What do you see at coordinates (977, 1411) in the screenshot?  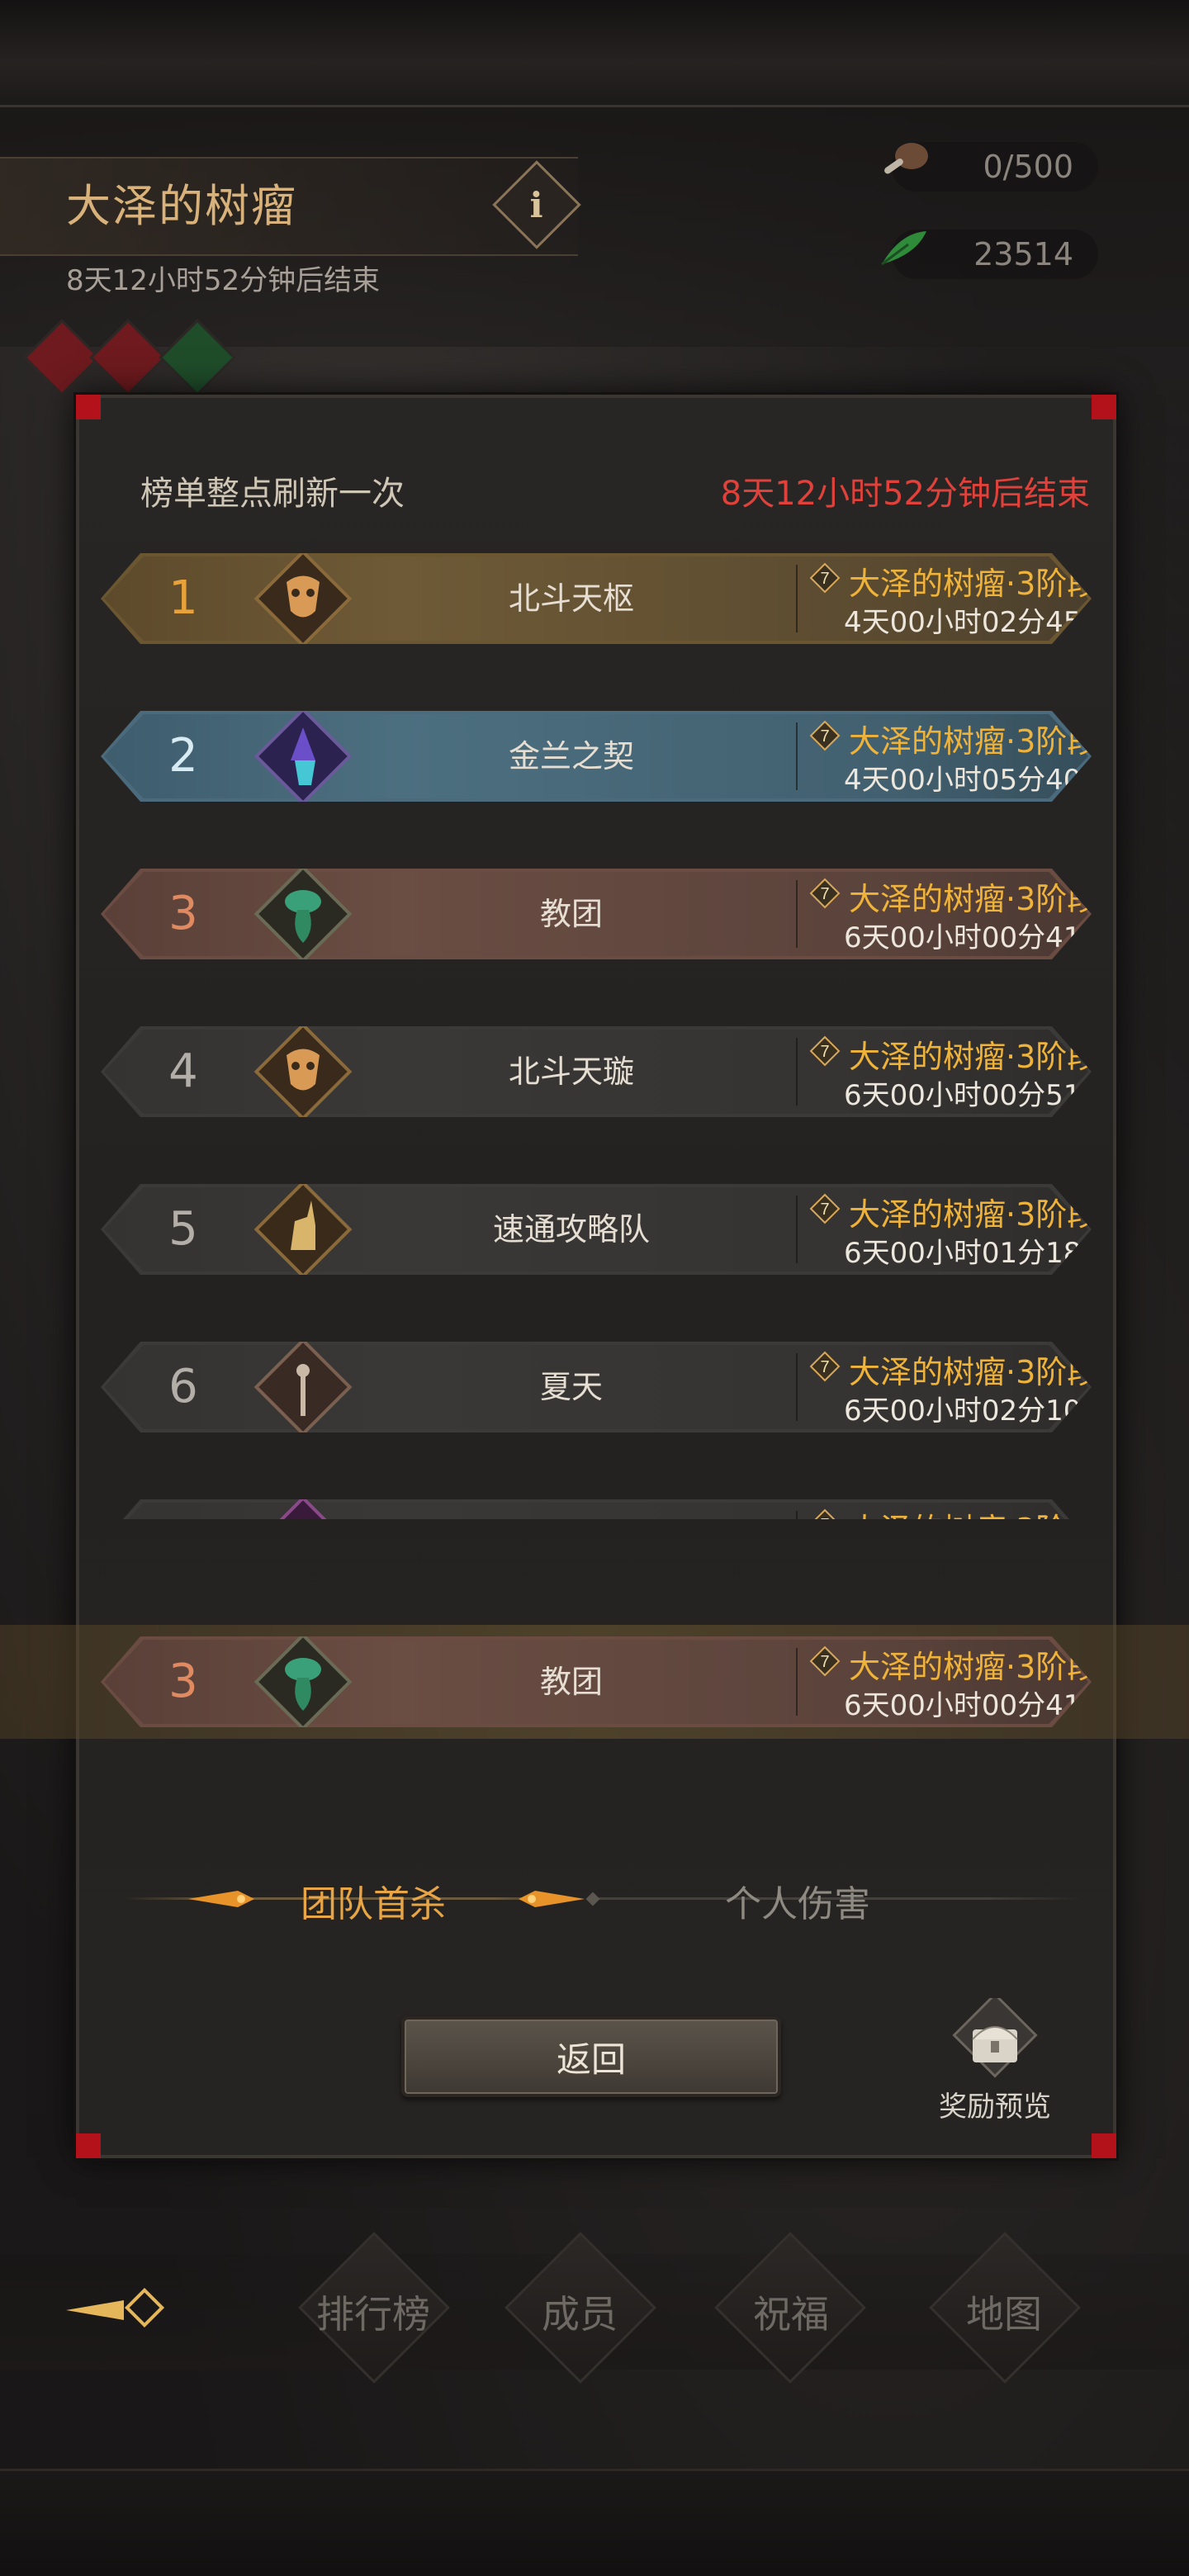 I see `clear-time: 6天00小时02分10秒` at bounding box center [977, 1411].